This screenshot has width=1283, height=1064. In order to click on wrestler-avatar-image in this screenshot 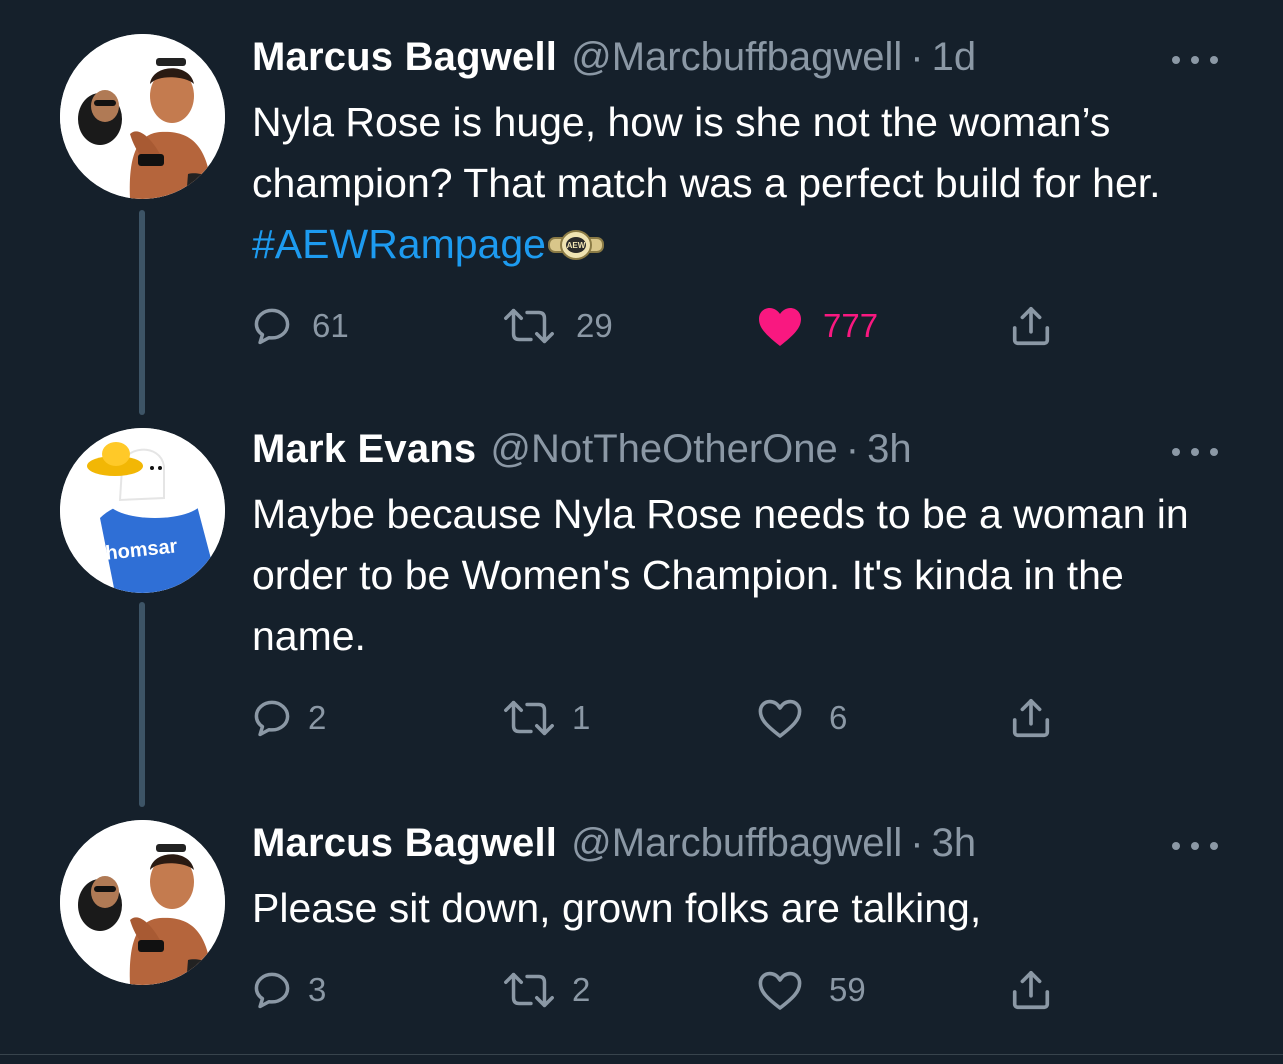, I will do `click(142, 116)`.